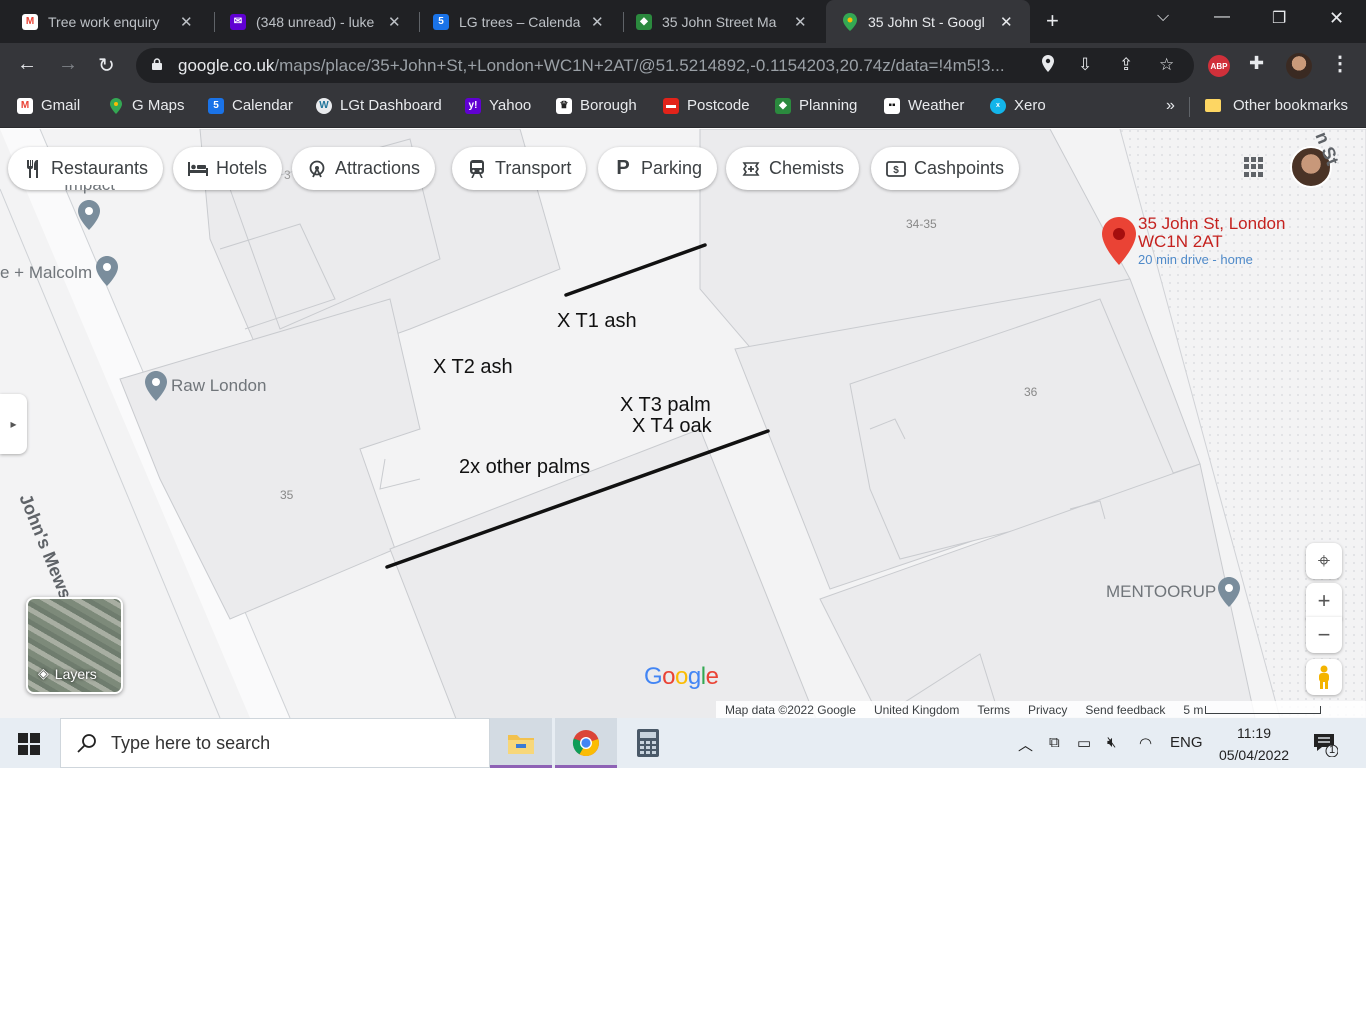 The height and width of the screenshot is (1016, 1366). Describe the element at coordinates (928, 21) in the screenshot. I see `tab-google-maps: 35 John St - Googl ✕` at that location.